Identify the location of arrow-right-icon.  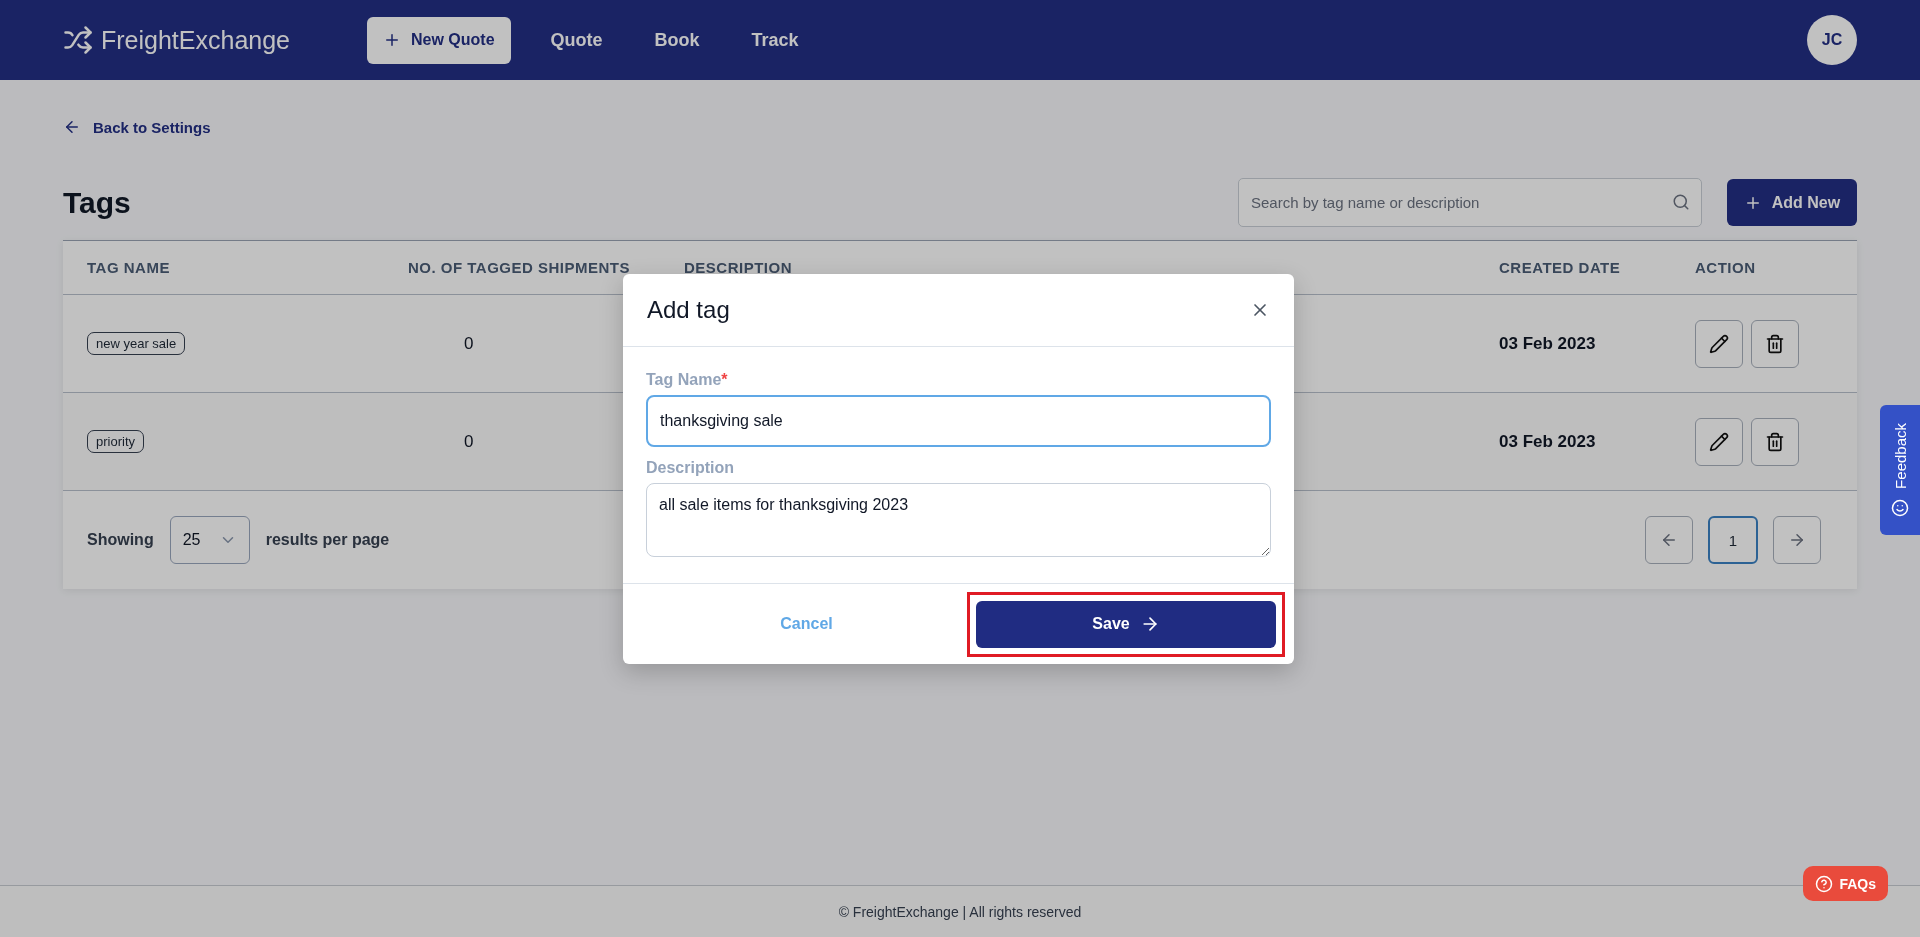
(1797, 540).